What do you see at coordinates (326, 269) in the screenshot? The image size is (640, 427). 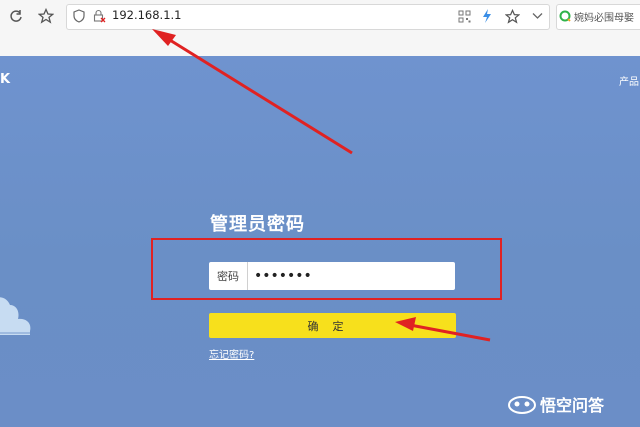 I see `annotation-highlight-box` at bounding box center [326, 269].